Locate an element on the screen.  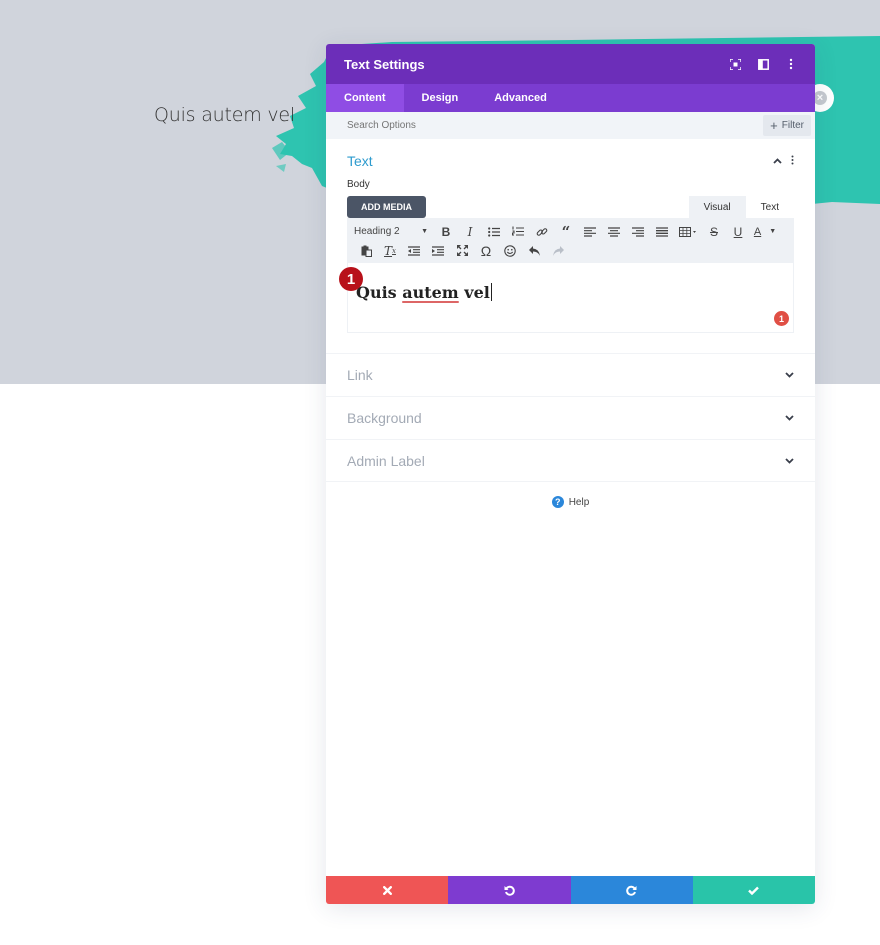
outdent-icon is located at coordinates (414, 250).